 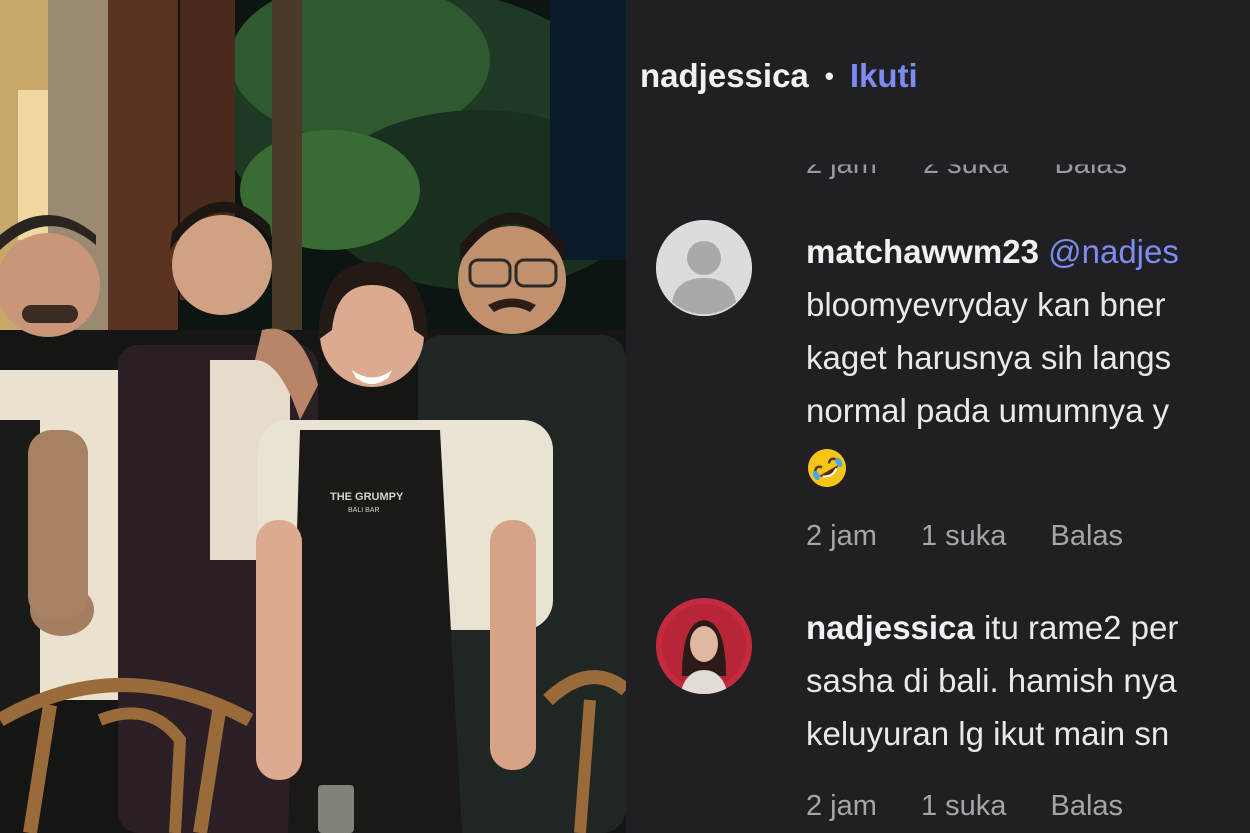 What do you see at coordinates (989, 357) in the screenshot?
I see `comment-line: kaget harusnya sih langs` at bounding box center [989, 357].